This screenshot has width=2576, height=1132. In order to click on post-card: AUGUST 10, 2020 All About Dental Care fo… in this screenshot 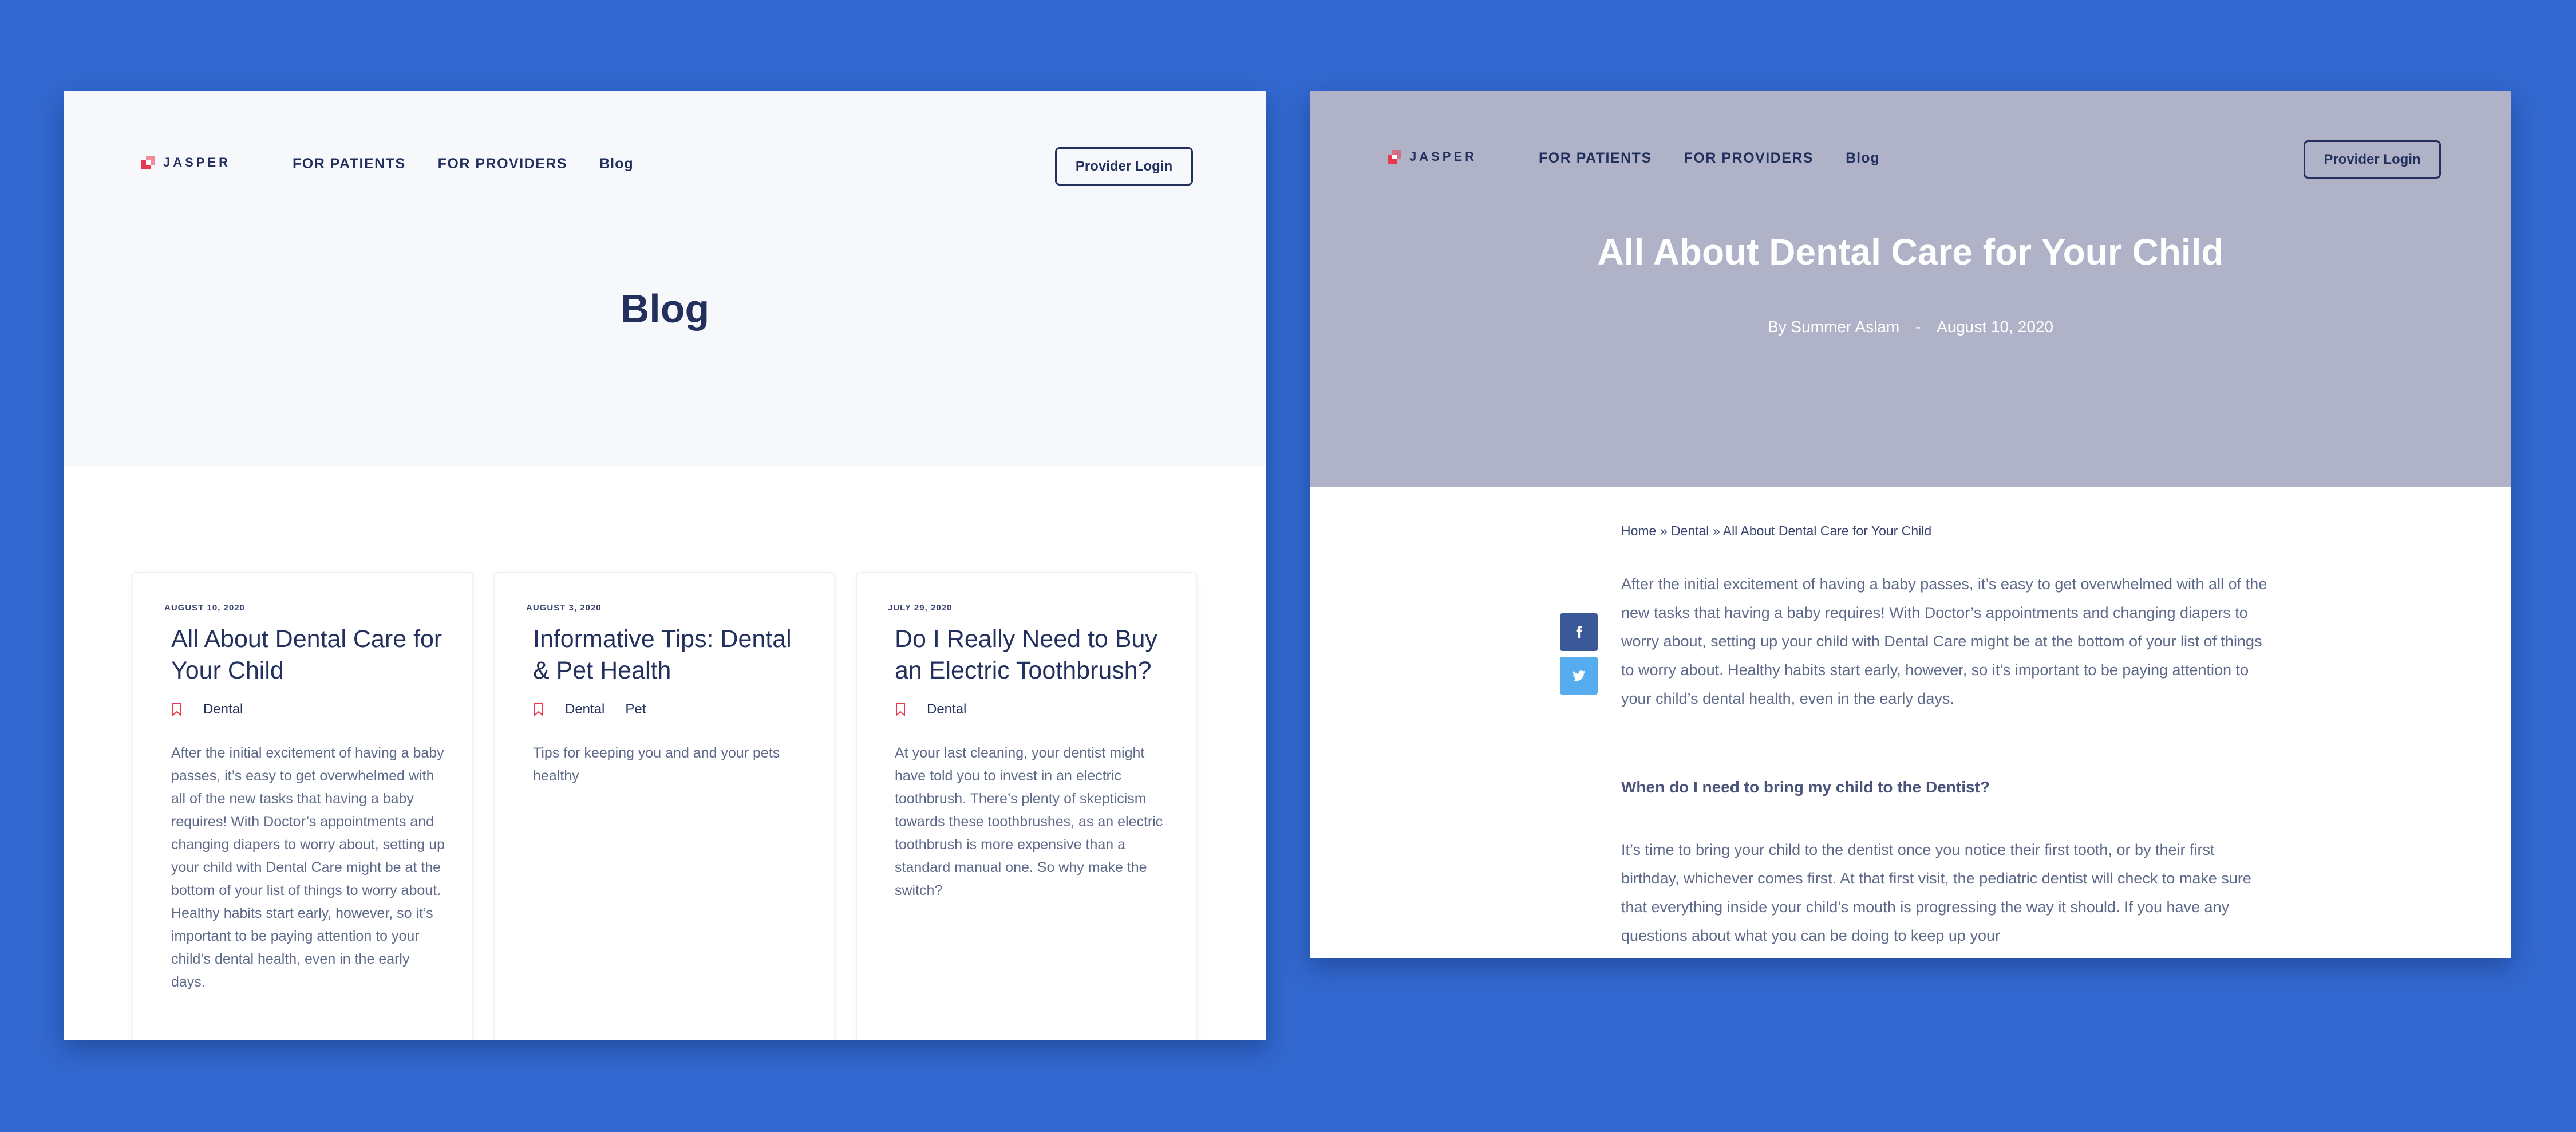, I will do `click(302, 806)`.